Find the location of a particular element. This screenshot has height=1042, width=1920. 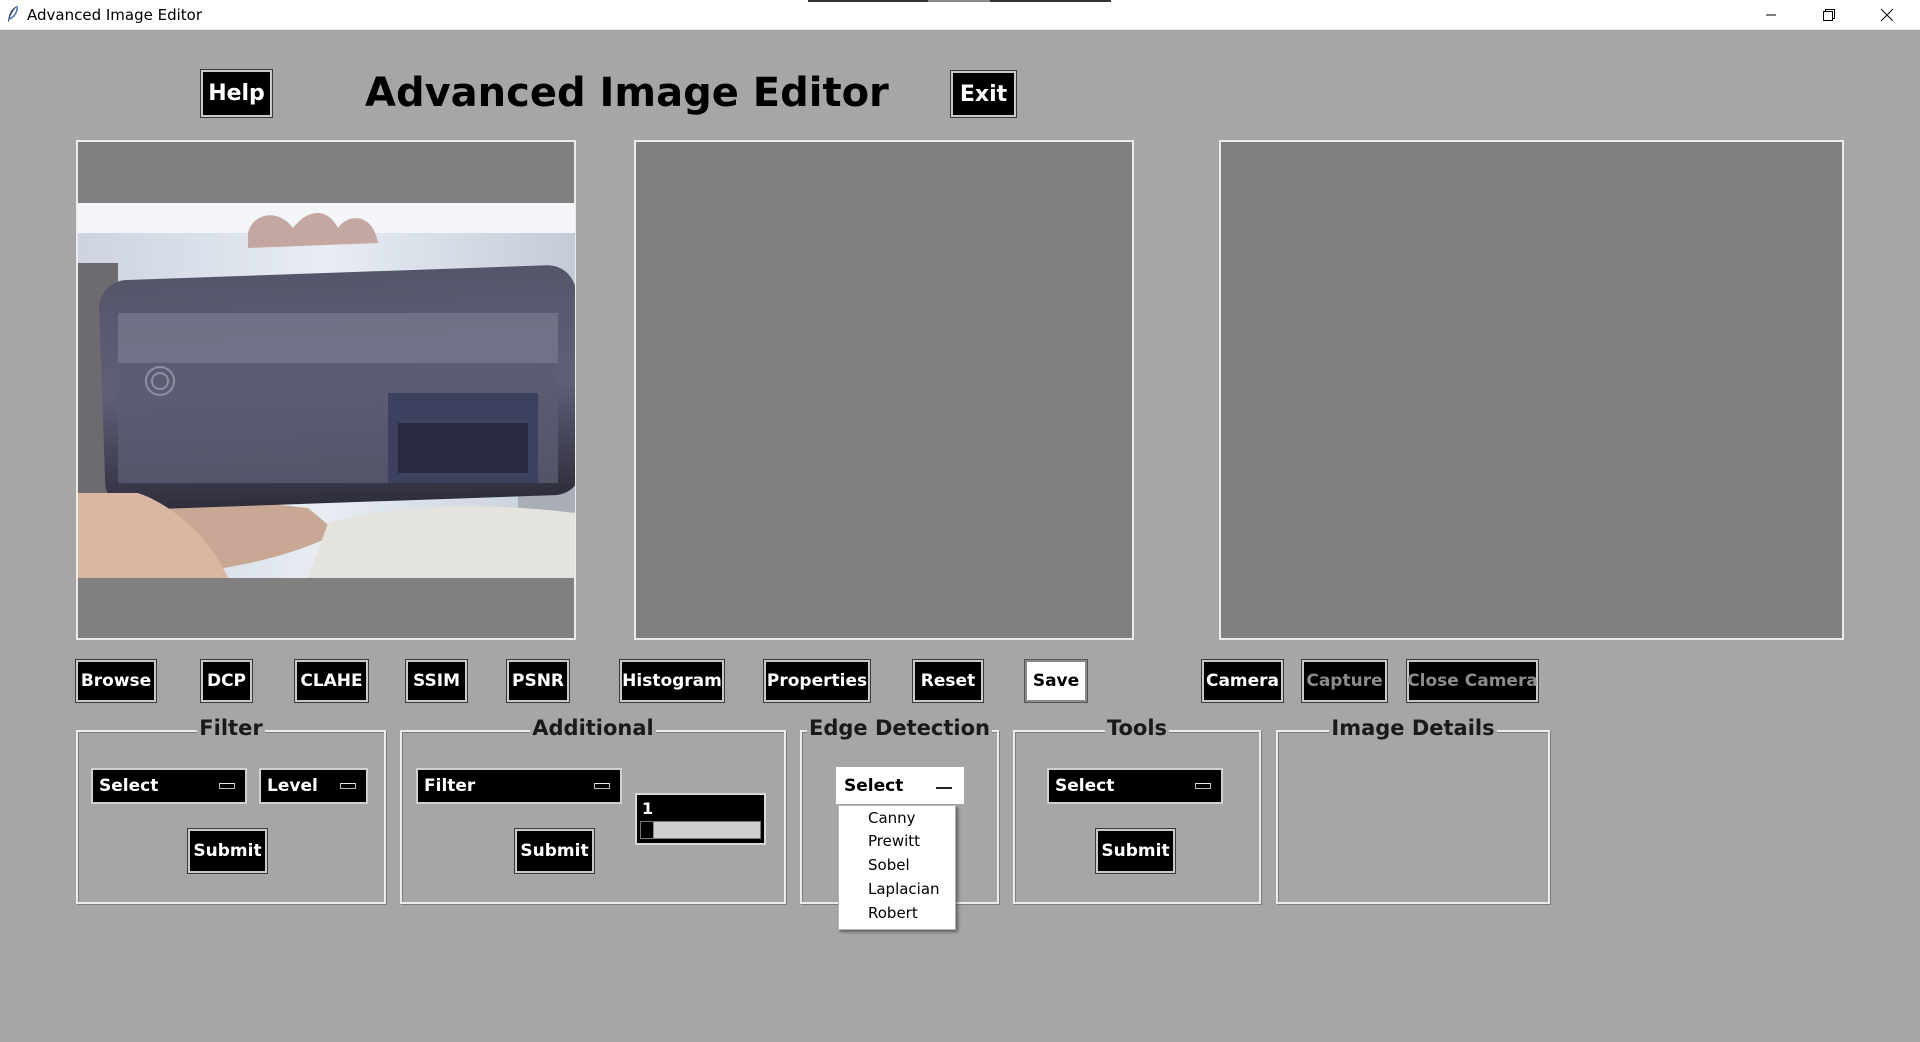

image-details-frame: Image Details is located at coordinates (1413, 810).